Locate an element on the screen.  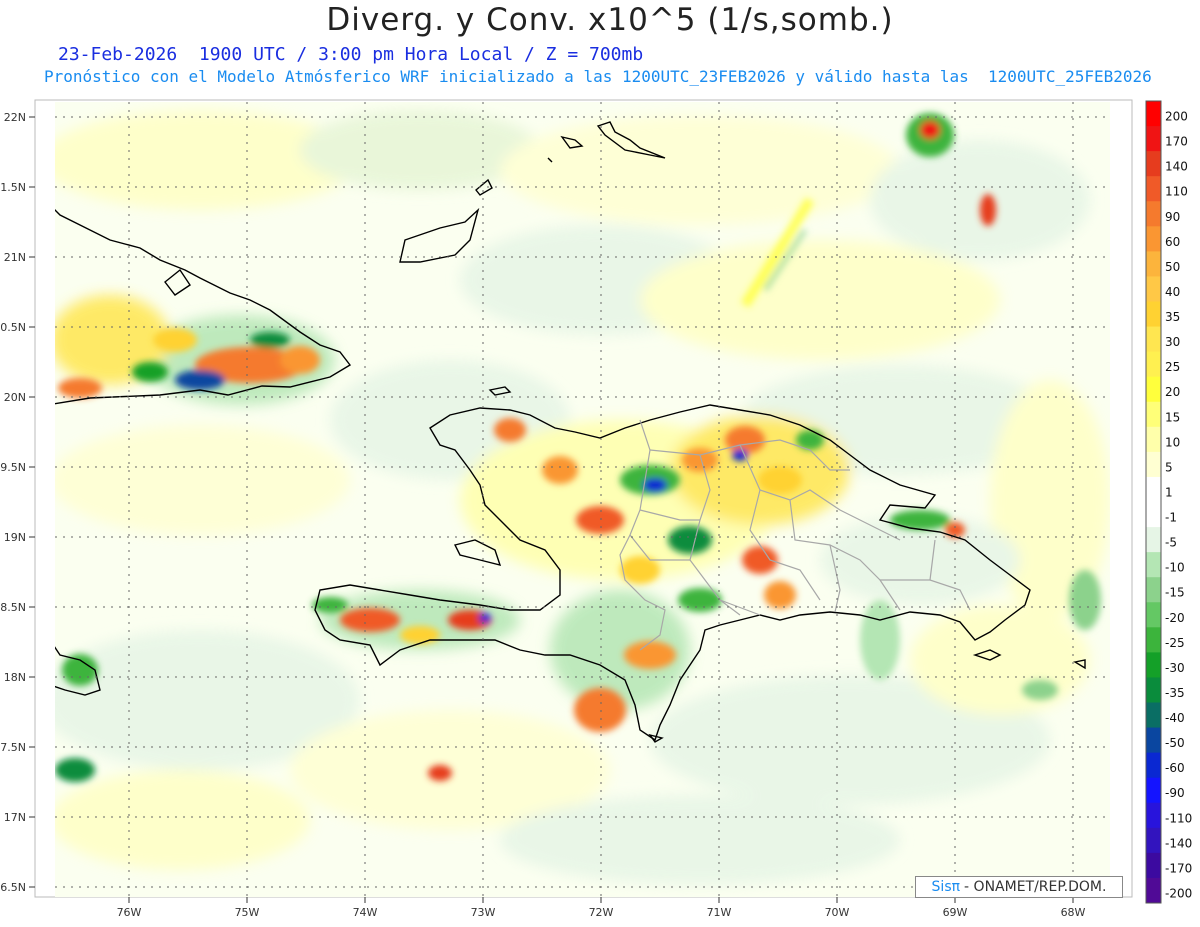
lon-label: 68W is located at coordinates (1073, 912).